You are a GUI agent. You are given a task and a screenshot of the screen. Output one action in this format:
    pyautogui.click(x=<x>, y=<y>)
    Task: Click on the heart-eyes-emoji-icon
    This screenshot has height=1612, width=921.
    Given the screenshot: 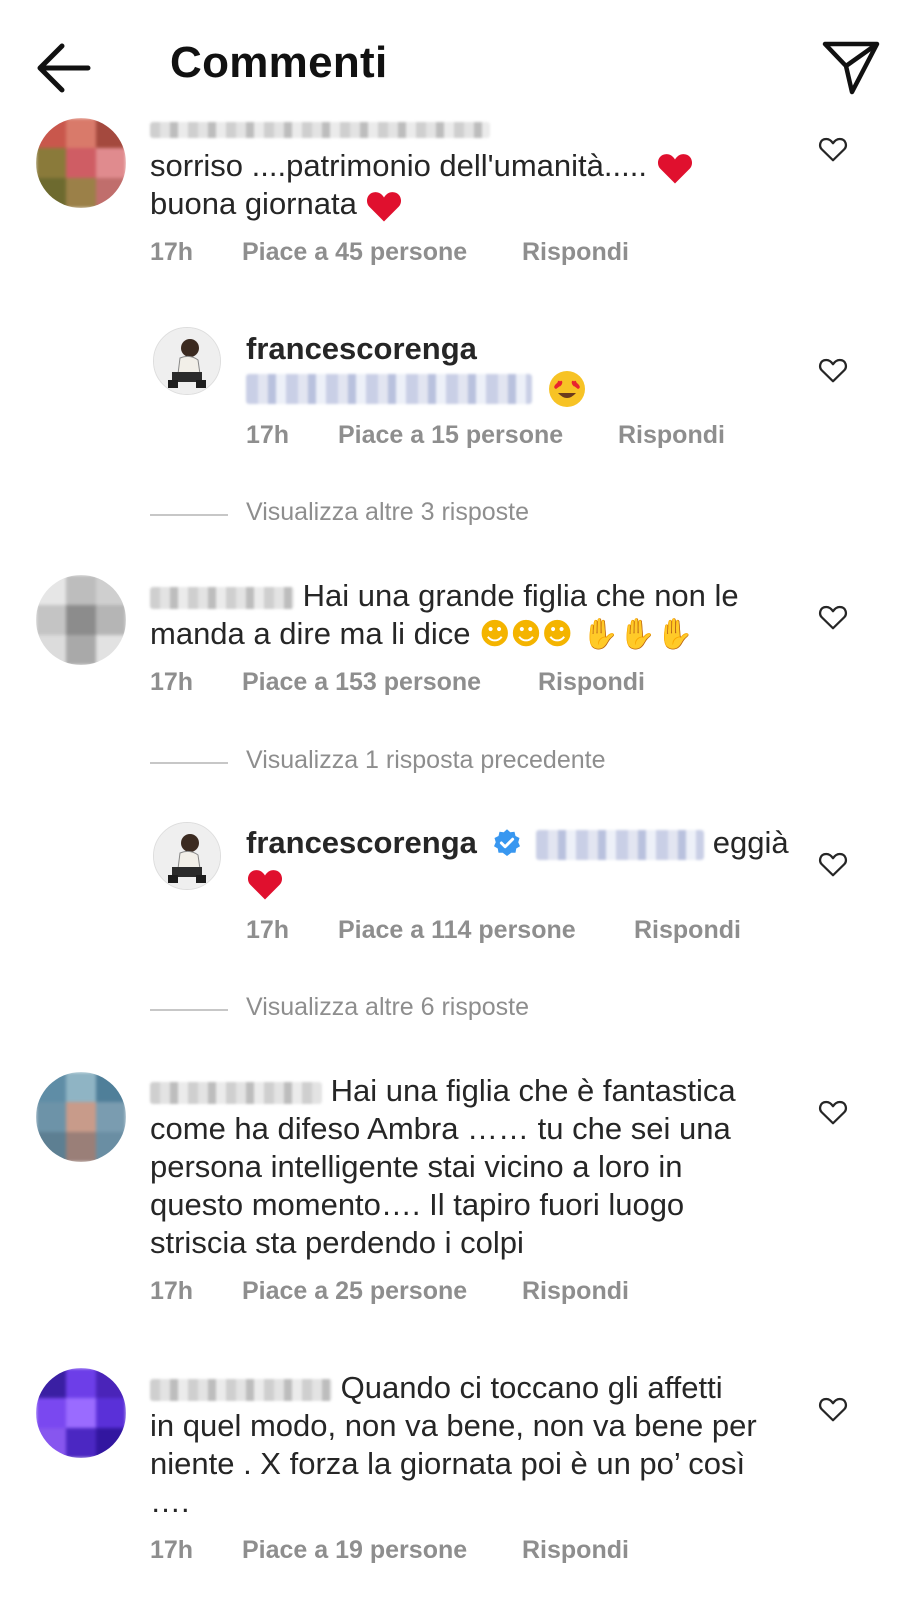 What is the action you would take?
    pyautogui.click(x=566, y=388)
    